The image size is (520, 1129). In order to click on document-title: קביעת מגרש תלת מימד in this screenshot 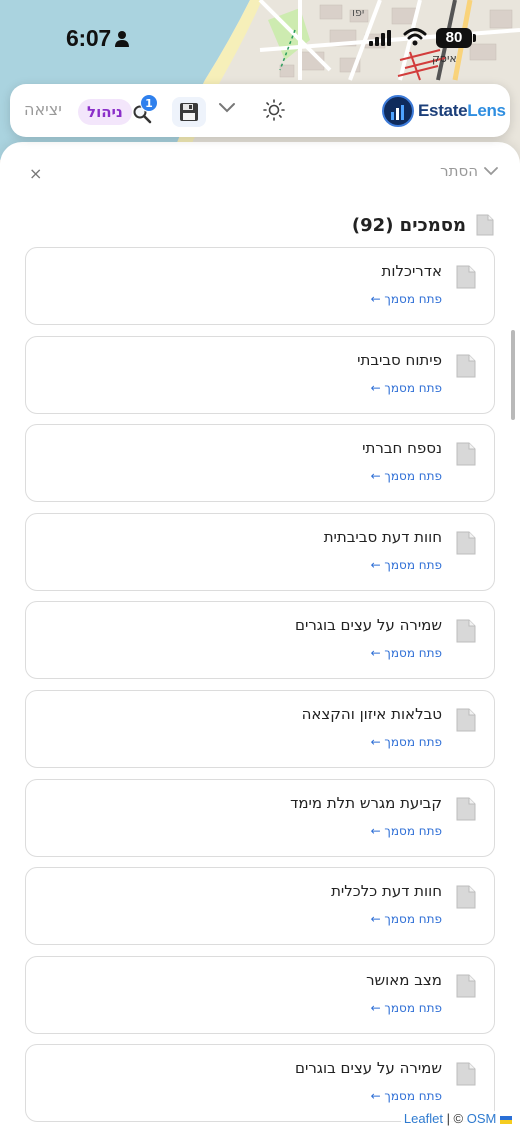, I will do `click(366, 803)`.